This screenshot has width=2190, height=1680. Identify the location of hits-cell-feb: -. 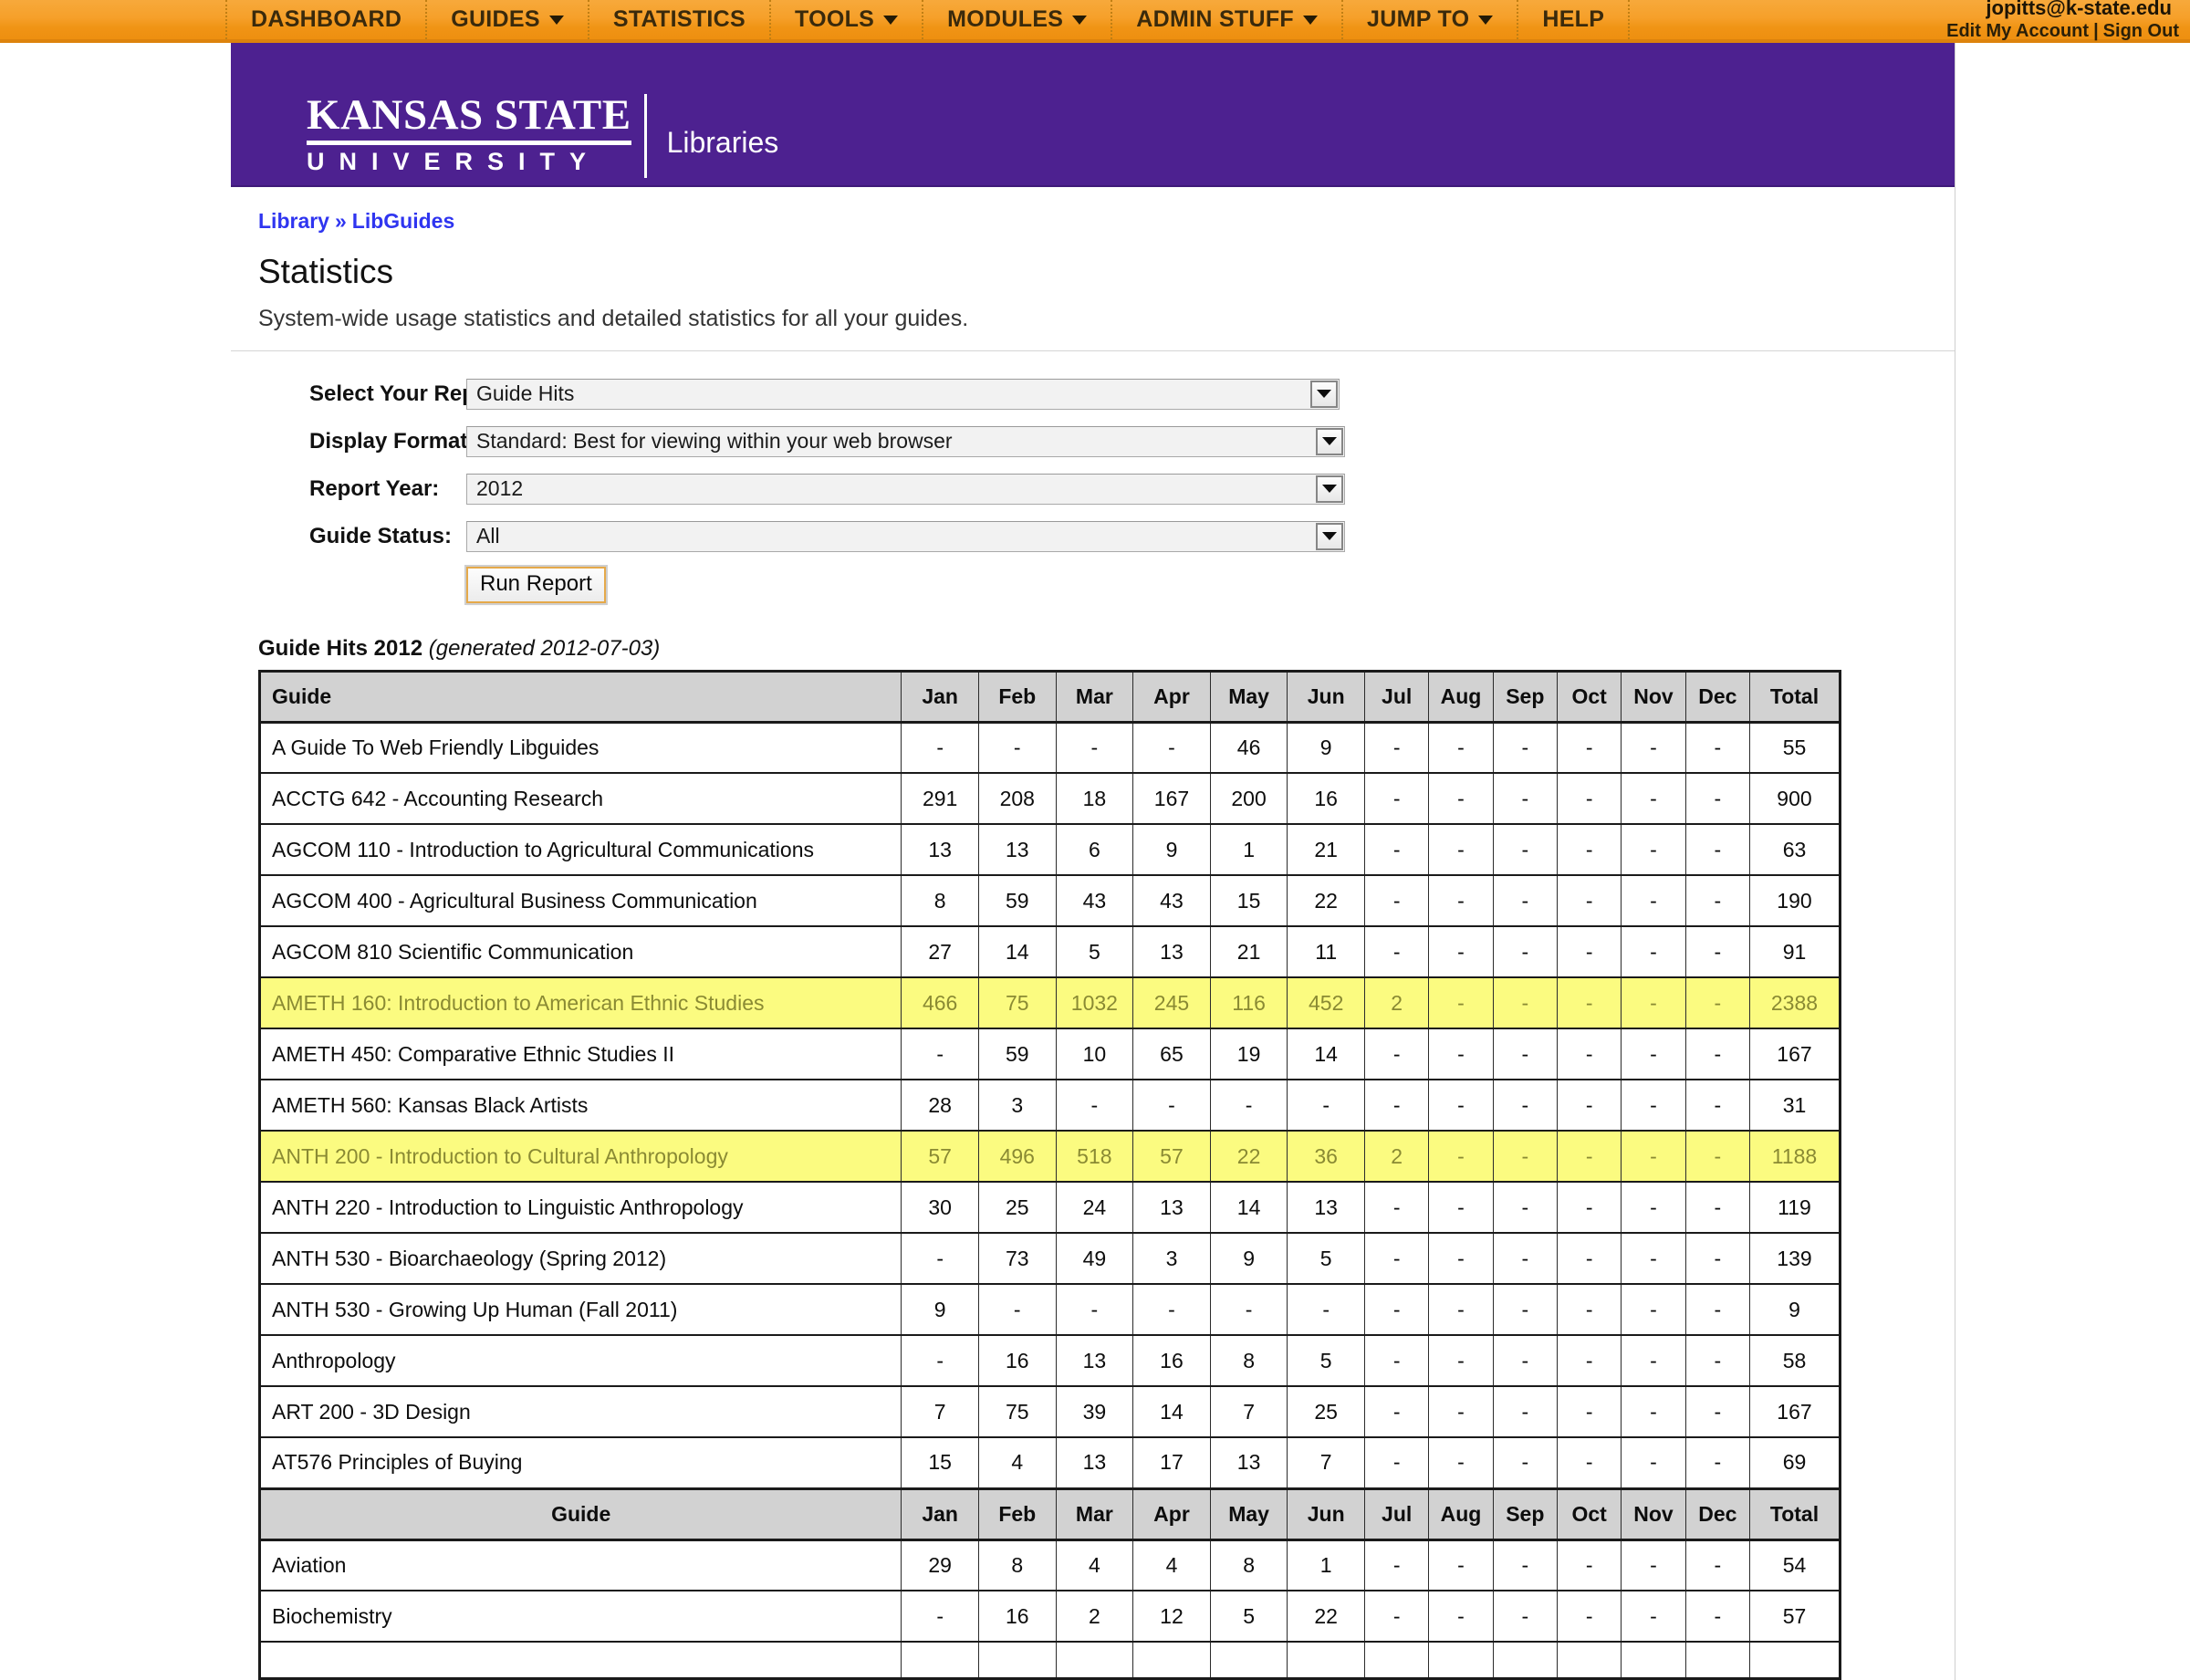
(1017, 748).